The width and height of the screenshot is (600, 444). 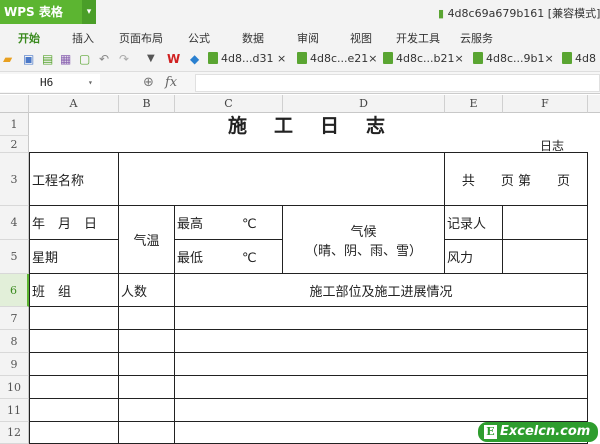 What do you see at coordinates (441, 13) in the screenshot?
I see `document-icon: ▮` at bounding box center [441, 13].